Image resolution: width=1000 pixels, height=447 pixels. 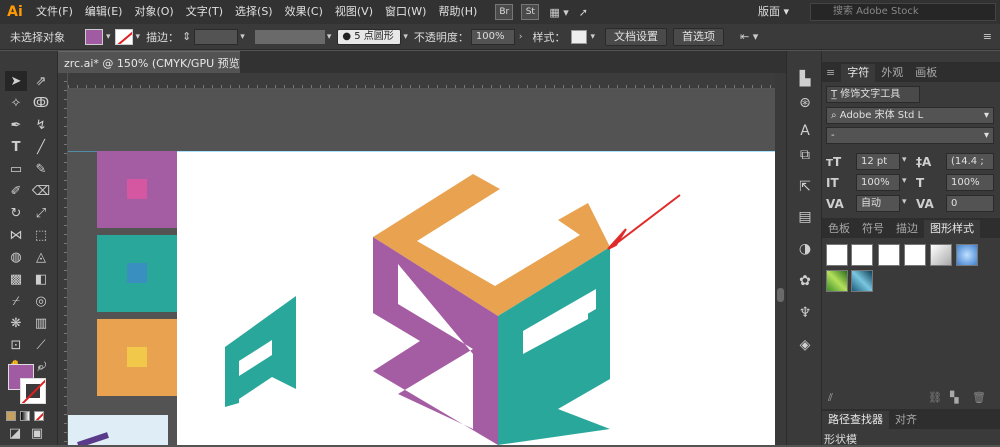 What do you see at coordinates (41, 323) in the screenshot?
I see `column-graph-tool-icon: ▥` at bounding box center [41, 323].